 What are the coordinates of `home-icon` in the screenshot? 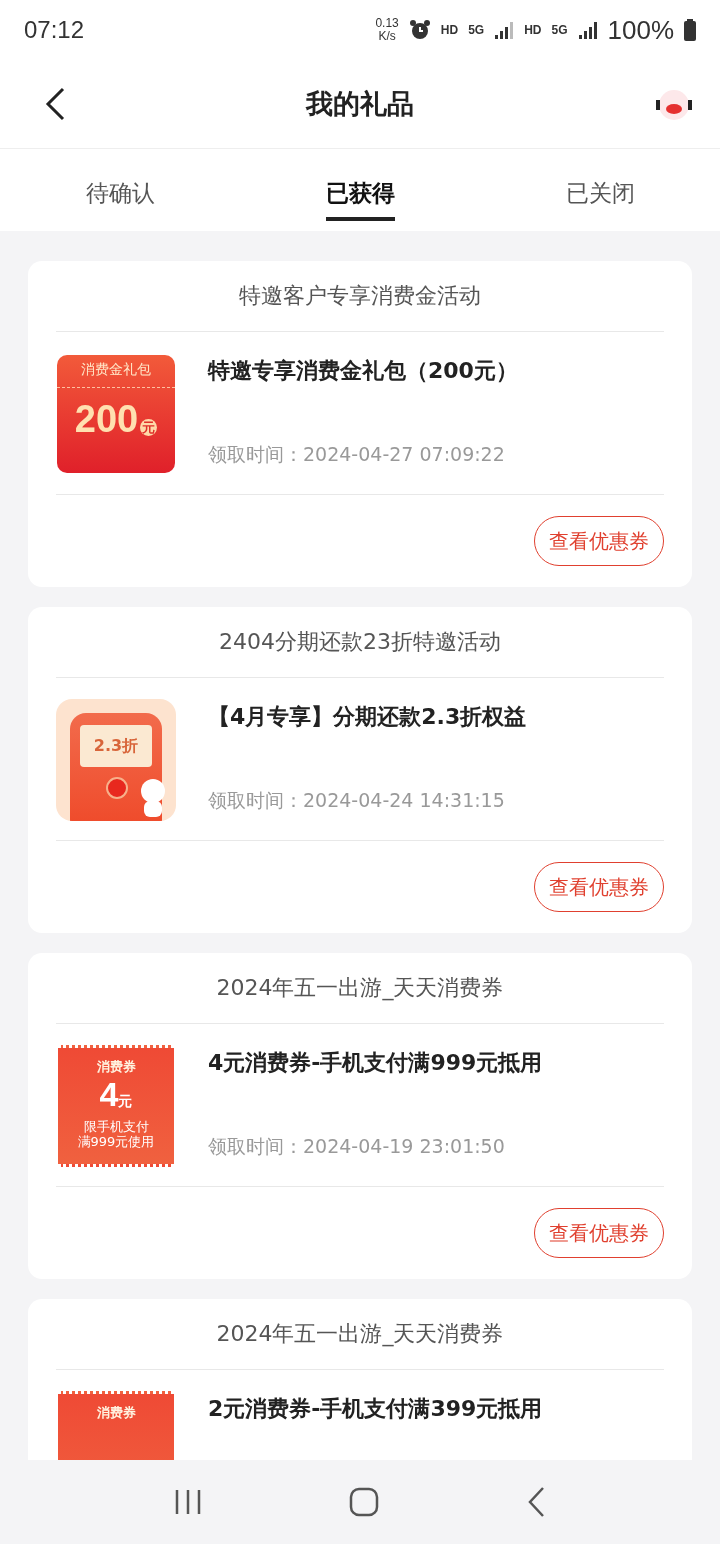 It's located at (364, 1502).